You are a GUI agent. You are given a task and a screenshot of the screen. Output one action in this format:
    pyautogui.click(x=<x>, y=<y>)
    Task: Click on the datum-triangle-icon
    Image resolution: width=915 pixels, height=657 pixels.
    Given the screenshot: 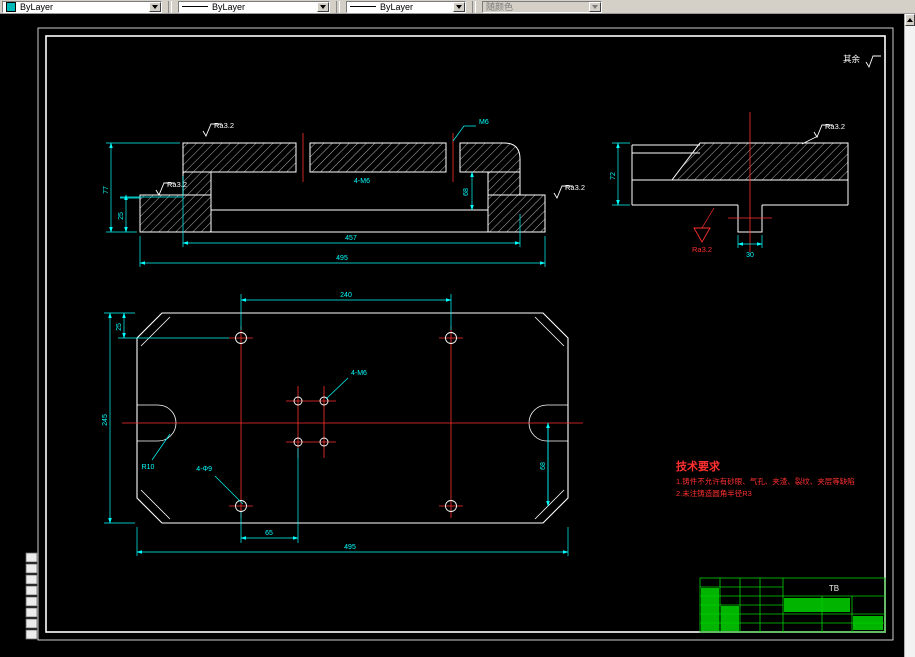 What is the action you would take?
    pyautogui.click(x=702, y=235)
    